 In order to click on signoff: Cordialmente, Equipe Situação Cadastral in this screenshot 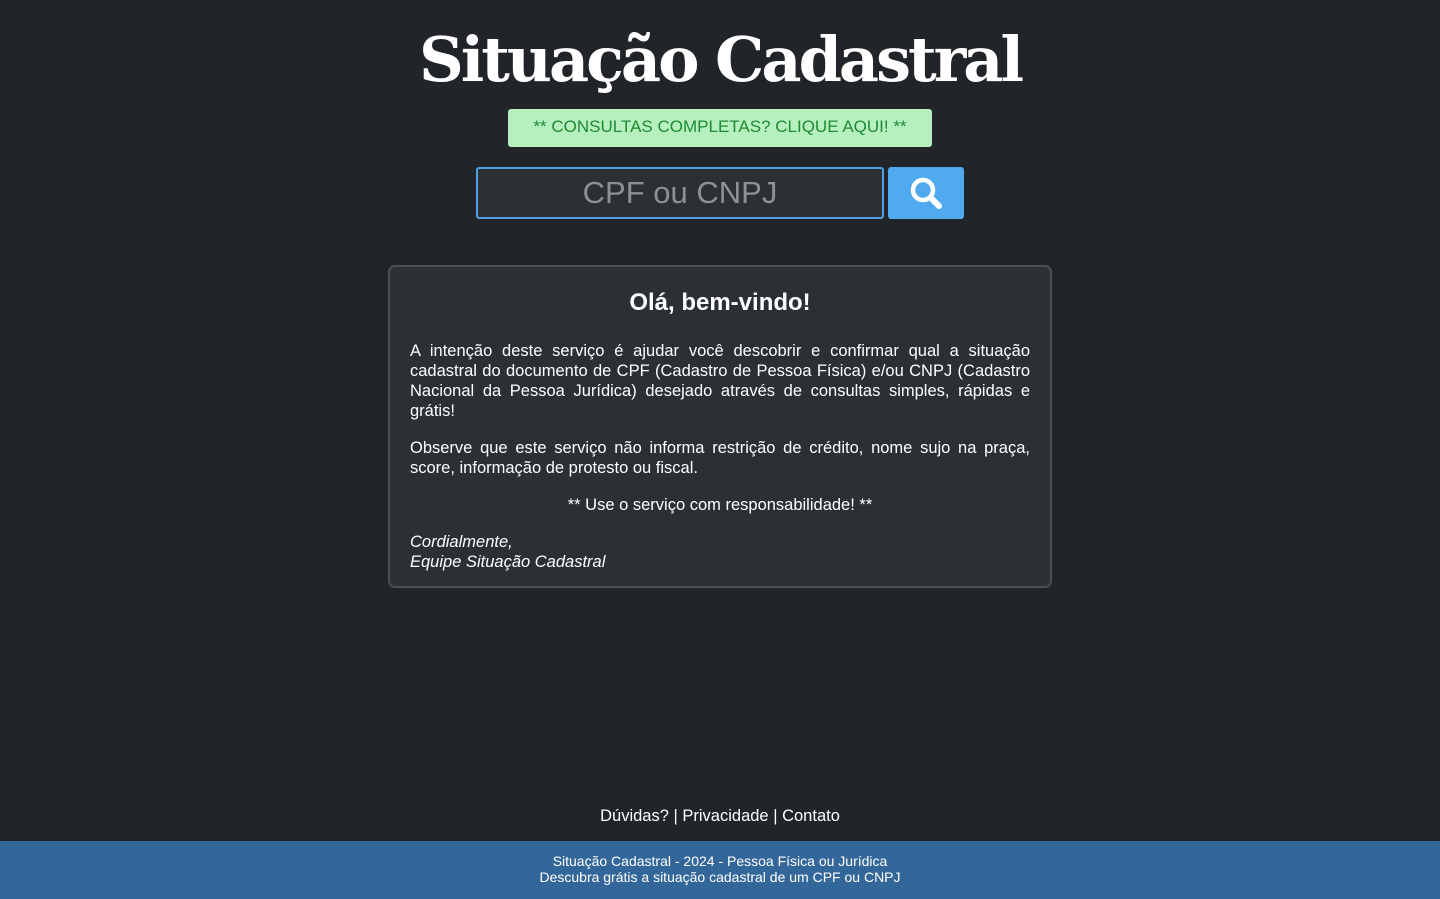, I will do `click(720, 552)`.